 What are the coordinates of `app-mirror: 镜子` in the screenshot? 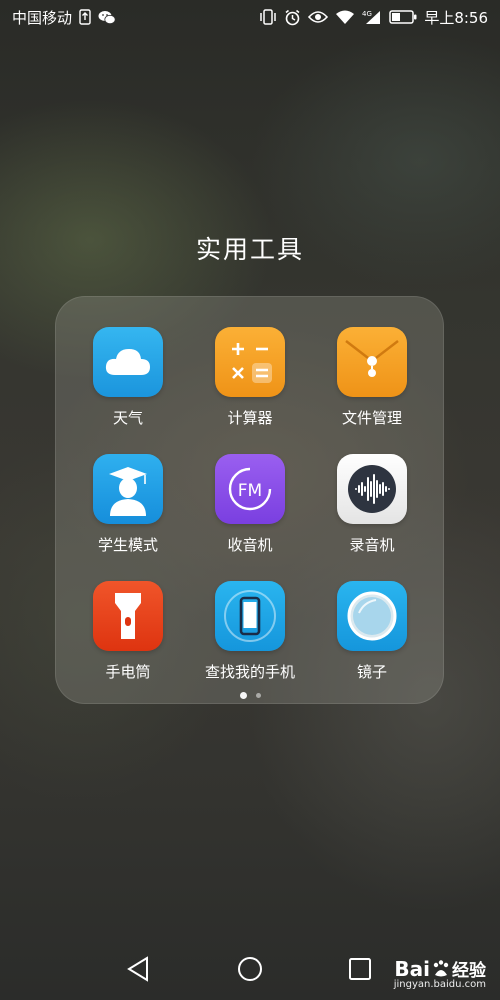 It's located at (372, 641).